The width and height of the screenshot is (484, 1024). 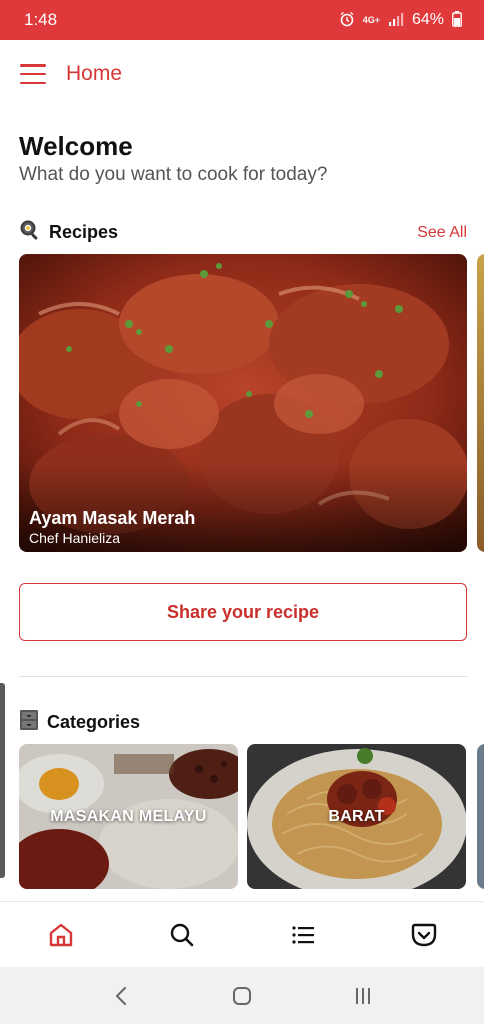 I want to click on home-square-icon, so click(x=241, y=995).